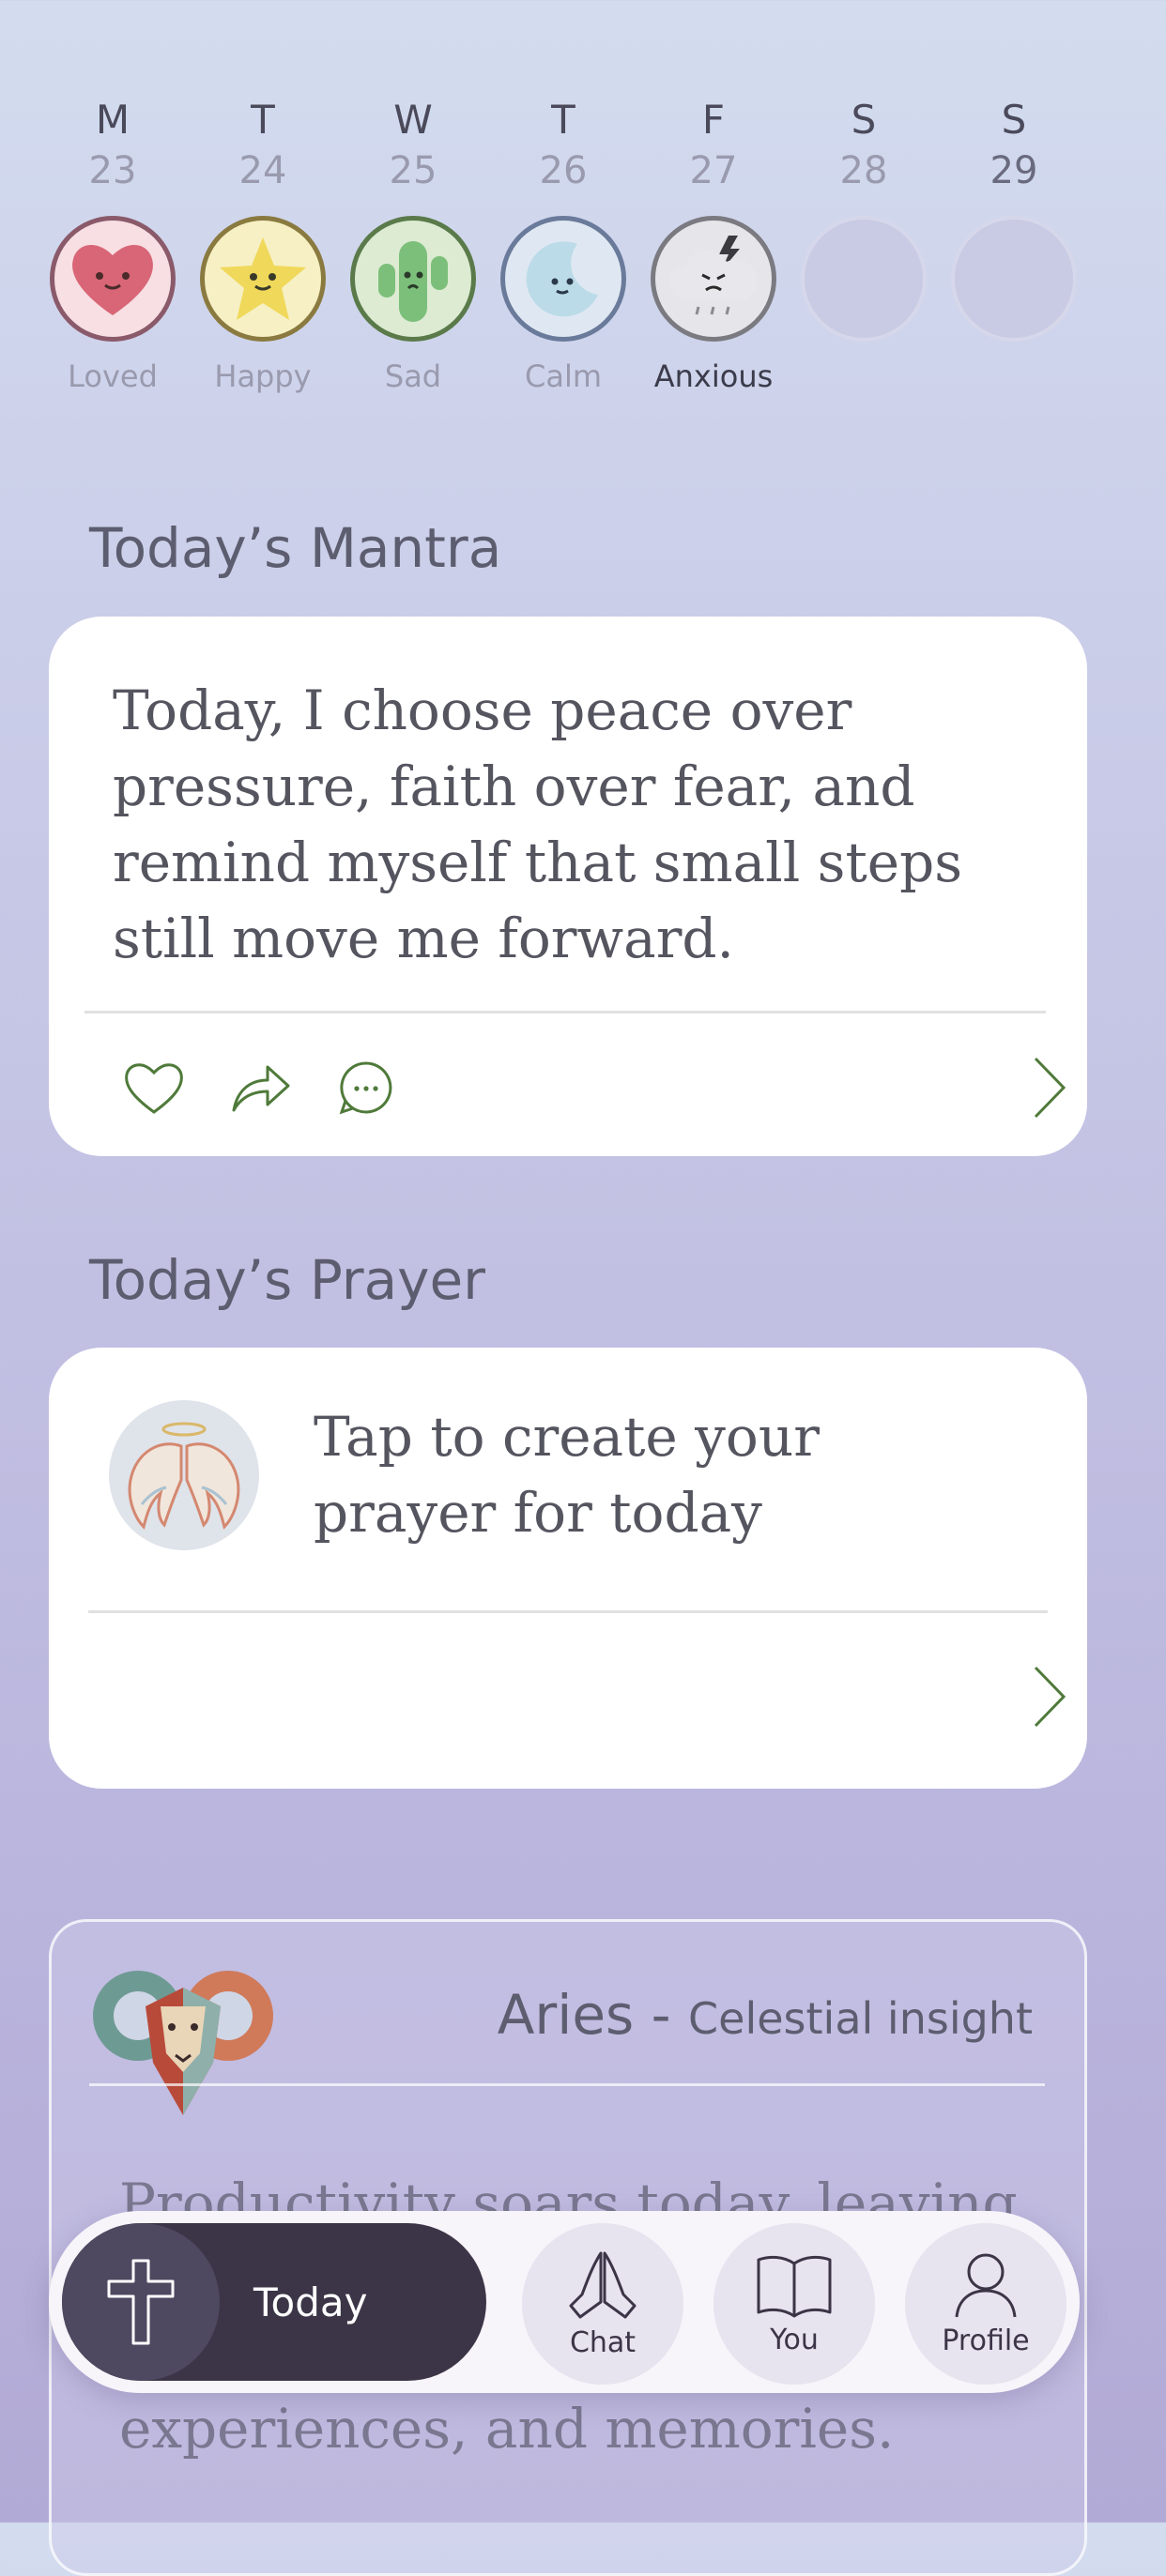 This screenshot has height=2576, width=1166. What do you see at coordinates (1014, 170) in the screenshot?
I see `day-date: 29` at bounding box center [1014, 170].